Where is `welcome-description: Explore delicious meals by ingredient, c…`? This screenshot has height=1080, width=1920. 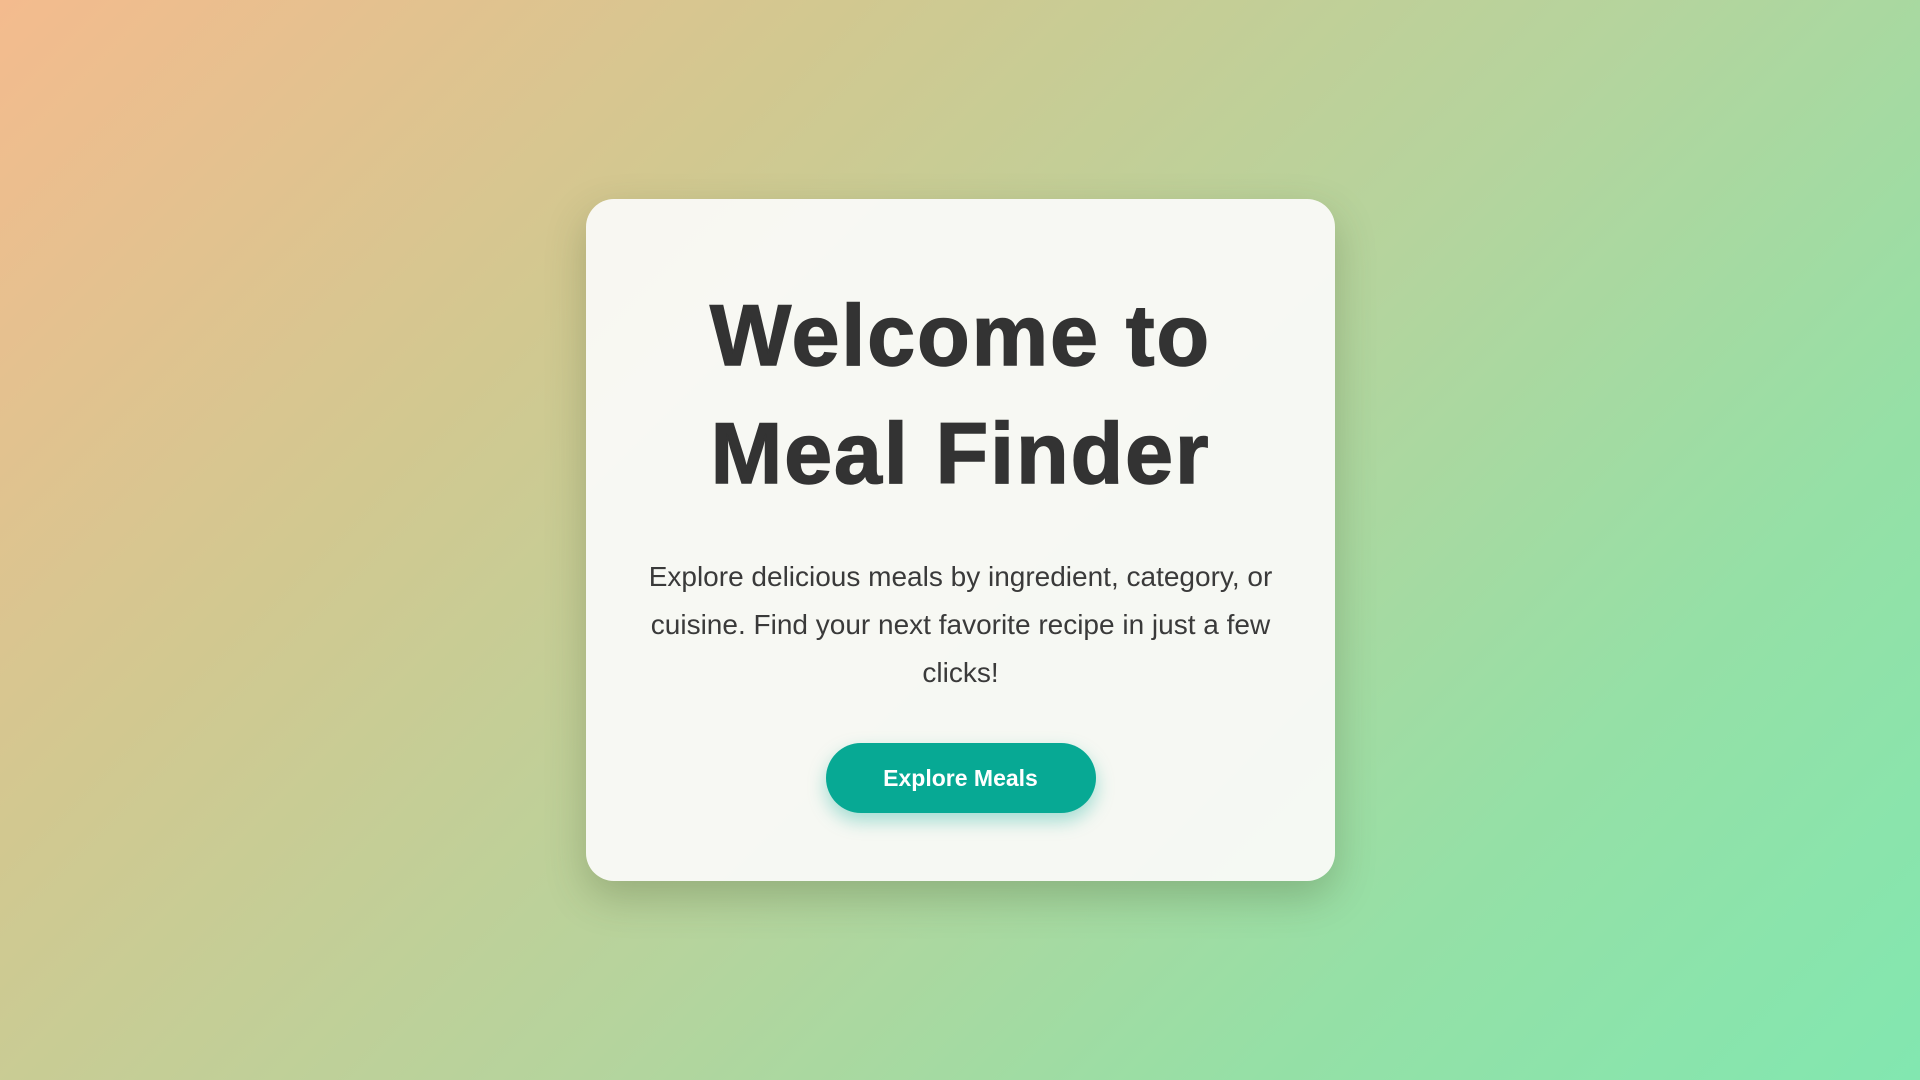 welcome-description: Explore delicious meals by ingredient, c… is located at coordinates (960, 624).